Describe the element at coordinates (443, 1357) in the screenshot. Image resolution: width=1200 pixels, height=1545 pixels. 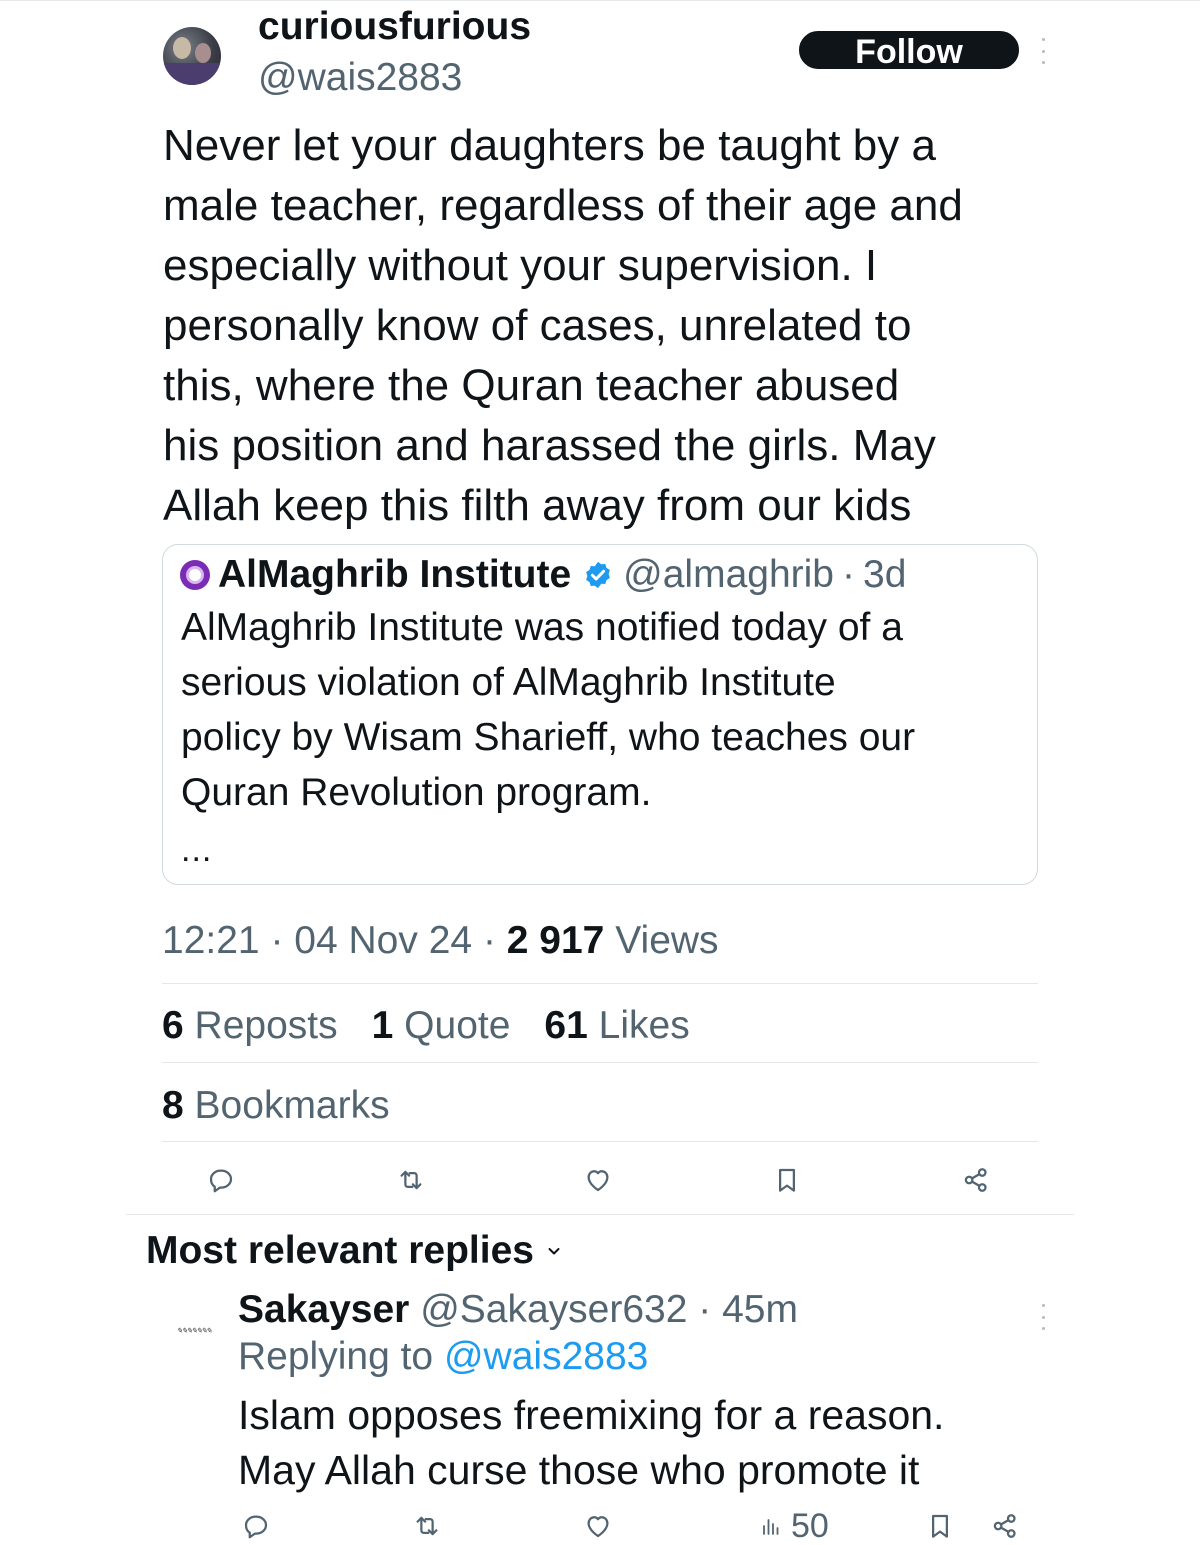
I see `replying-to: Replying to @wais2883` at that location.